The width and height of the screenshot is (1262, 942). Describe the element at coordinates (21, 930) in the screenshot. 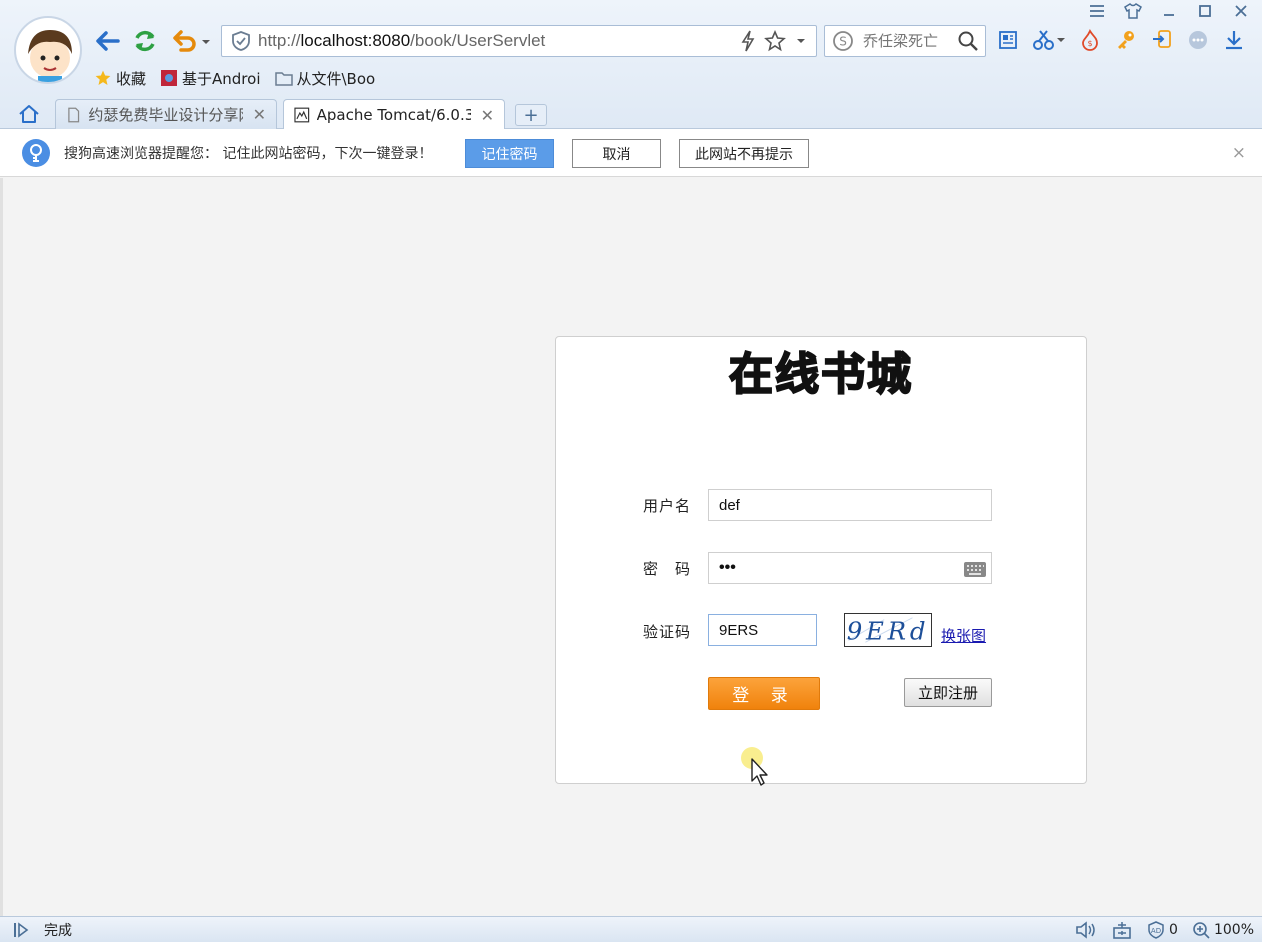

I see `sidebar-toggle-icon` at that location.